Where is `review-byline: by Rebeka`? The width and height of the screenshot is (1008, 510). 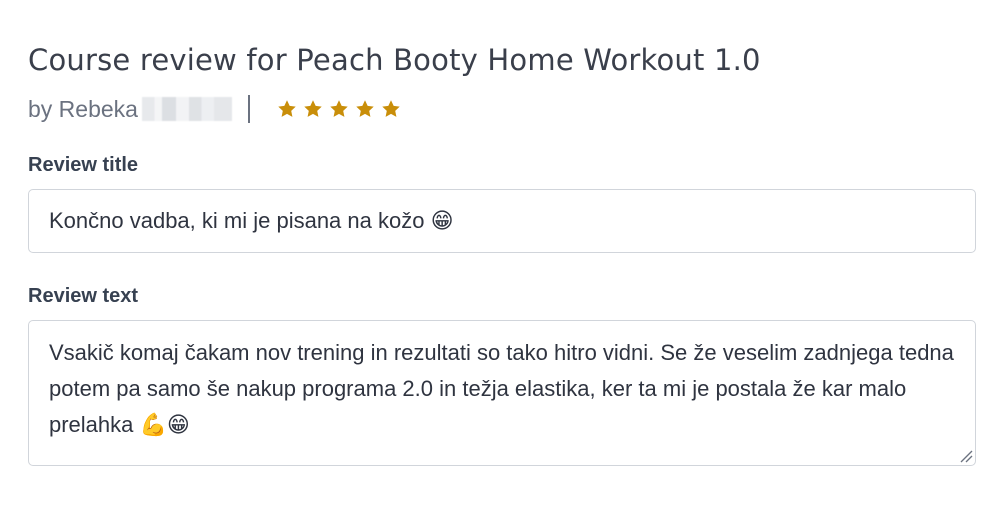
review-byline: by Rebeka is located at coordinates (502, 109).